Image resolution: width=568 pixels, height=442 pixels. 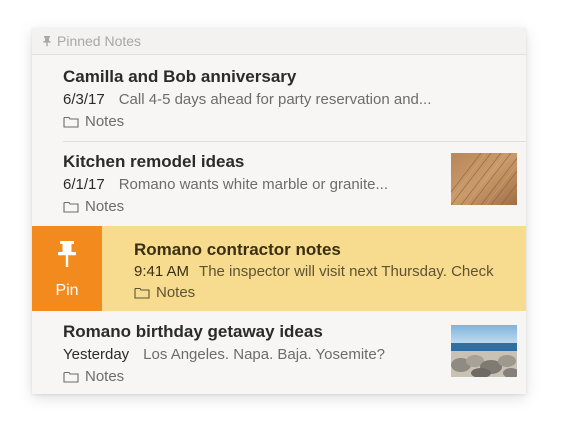 What do you see at coordinates (99, 41) in the screenshot?
I see `pinned-notes-label: Pinned Notes` at bounding box center [99, 41].